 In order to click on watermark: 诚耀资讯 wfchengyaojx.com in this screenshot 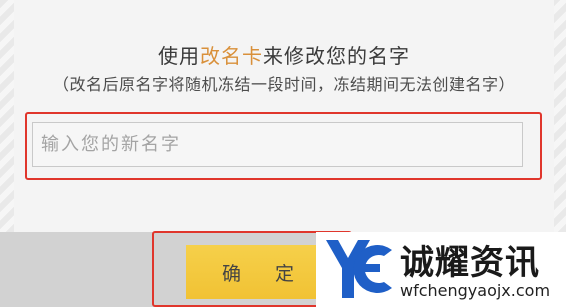, I will do `click(441, 269)`.